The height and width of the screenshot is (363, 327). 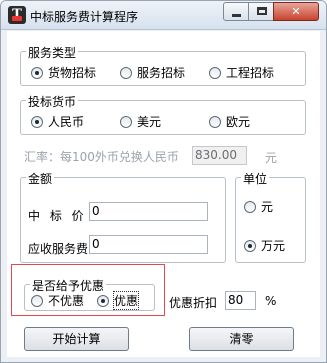 What do you see at coordinates (101, 157) in the screenshot?
I see `exchange-rate-label: 汇率：每100外币兑换人民币` at bounding box center [101, 157].